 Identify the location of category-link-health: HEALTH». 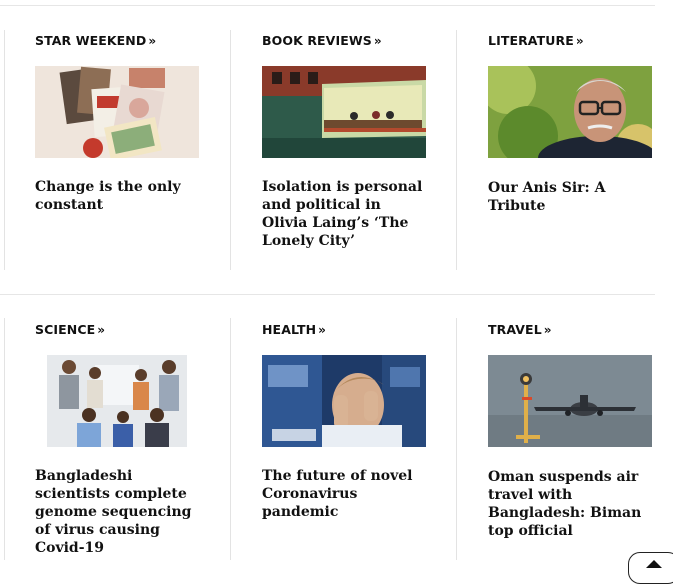
(294, 330).